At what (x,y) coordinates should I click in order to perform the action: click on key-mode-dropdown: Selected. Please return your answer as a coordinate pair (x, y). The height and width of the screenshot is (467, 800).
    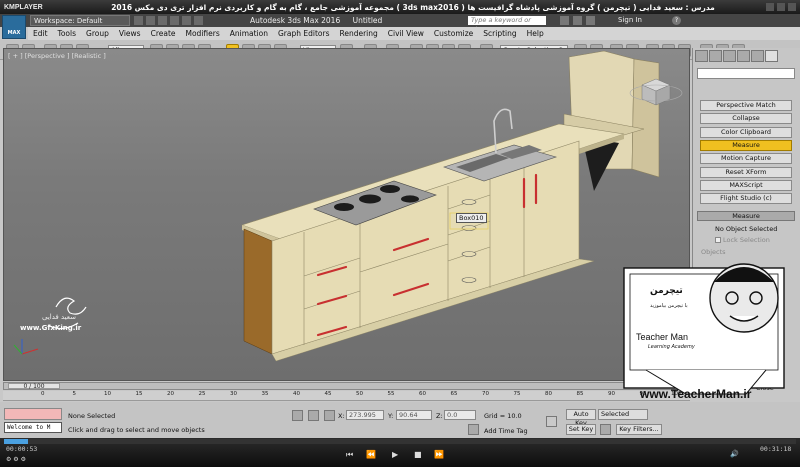
    Looking at the image, I should click on (623, 414).